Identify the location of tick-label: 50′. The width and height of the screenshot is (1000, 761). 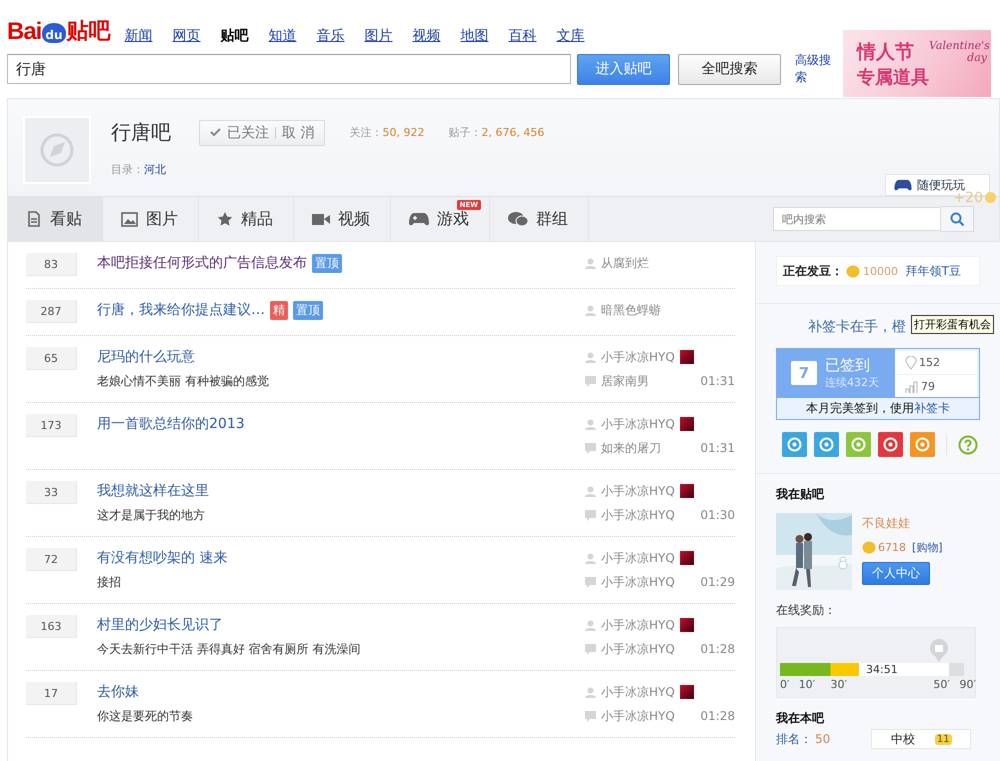
(941, 684).